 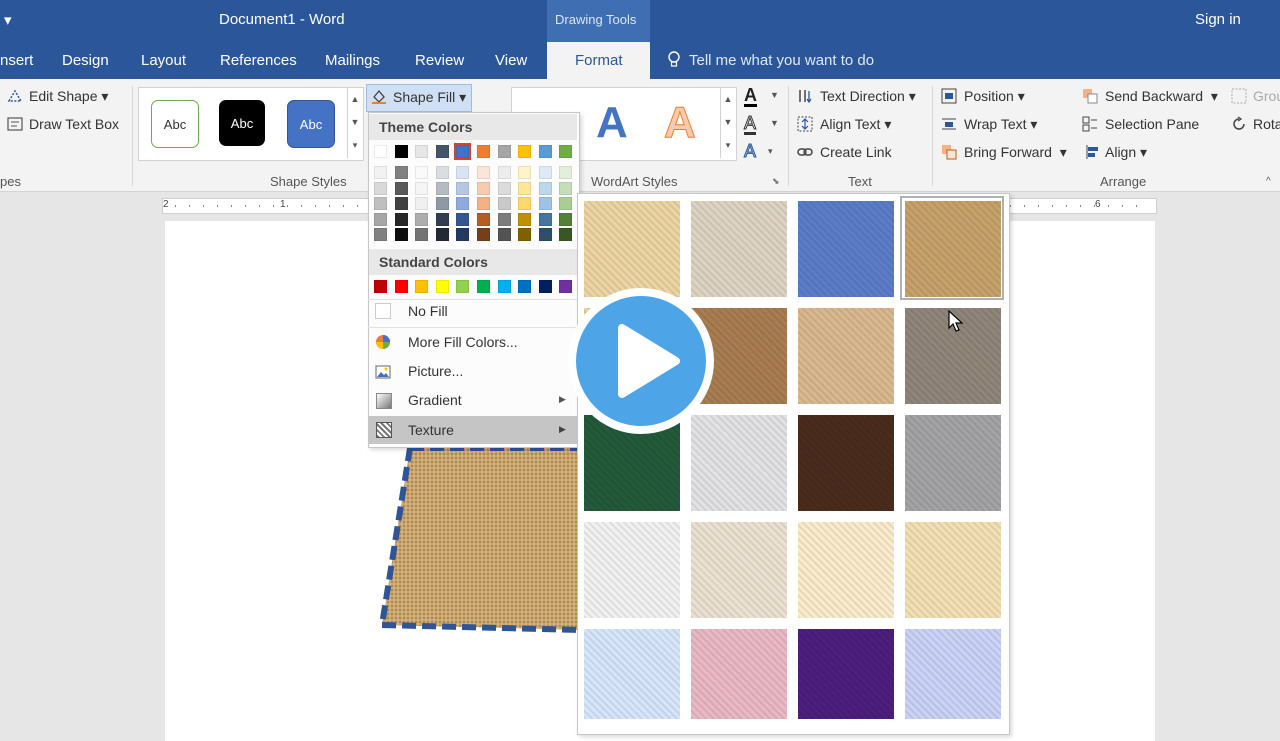 I want to click on edit-shape-button: Edit Shape ▾, so click(x=68, y=96).